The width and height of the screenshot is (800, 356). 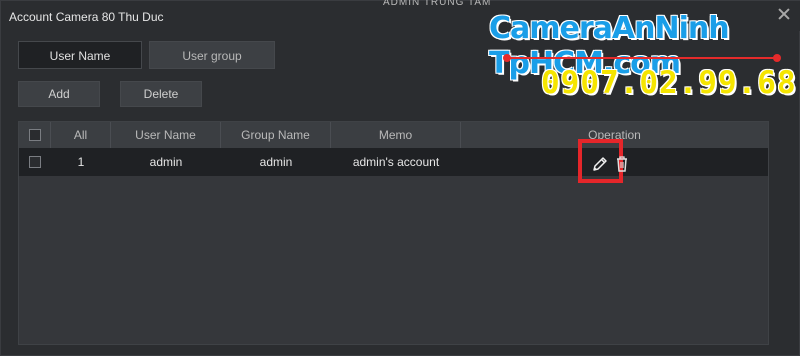 I want to click on header-memo: Memo, so click(x=396, y=135).